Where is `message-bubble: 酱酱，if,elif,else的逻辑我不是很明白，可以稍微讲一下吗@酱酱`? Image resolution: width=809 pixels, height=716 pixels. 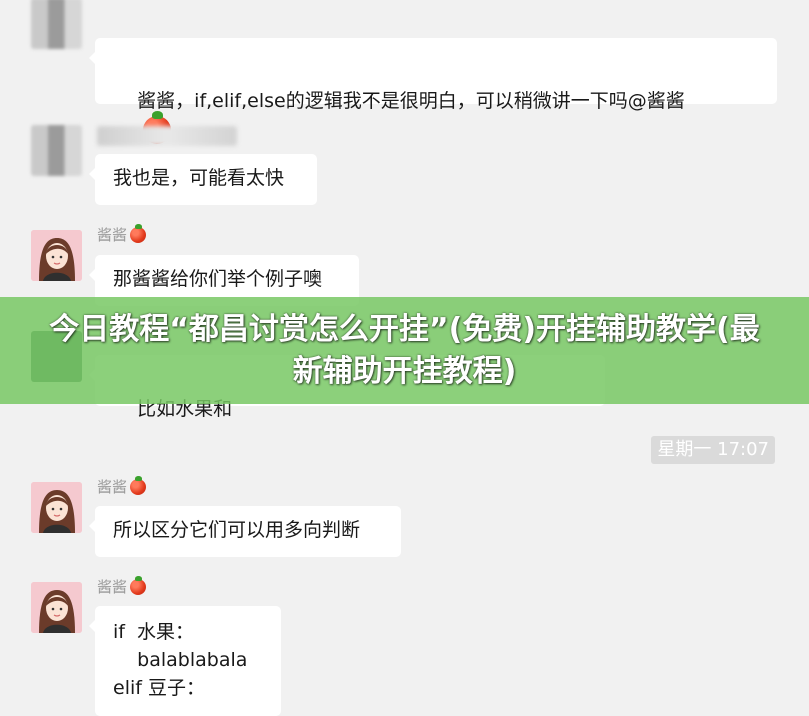 message-bubble: 酱酱，if,elif,else的逻辑我不是很明白，可以稍微讲一下吗@酱酱 is located at coordinates (433, 91).